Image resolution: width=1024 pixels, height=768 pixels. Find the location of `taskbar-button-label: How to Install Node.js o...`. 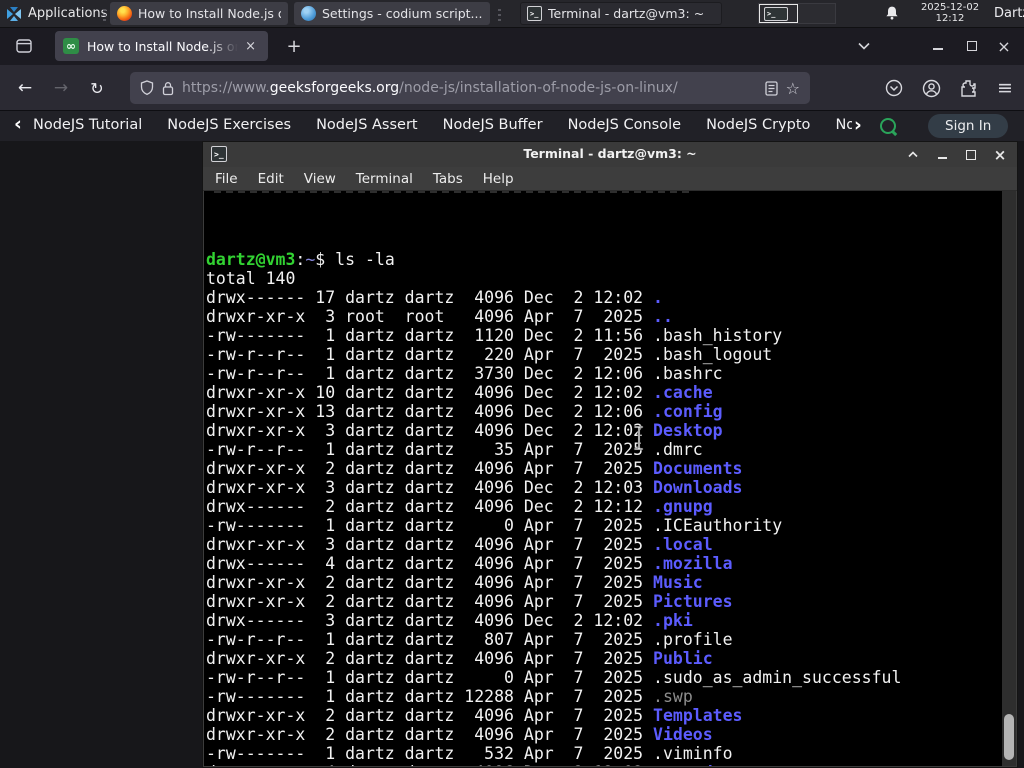

taskbar-button-label: How to Install Node.js o... is located at coordinates (209, 13).